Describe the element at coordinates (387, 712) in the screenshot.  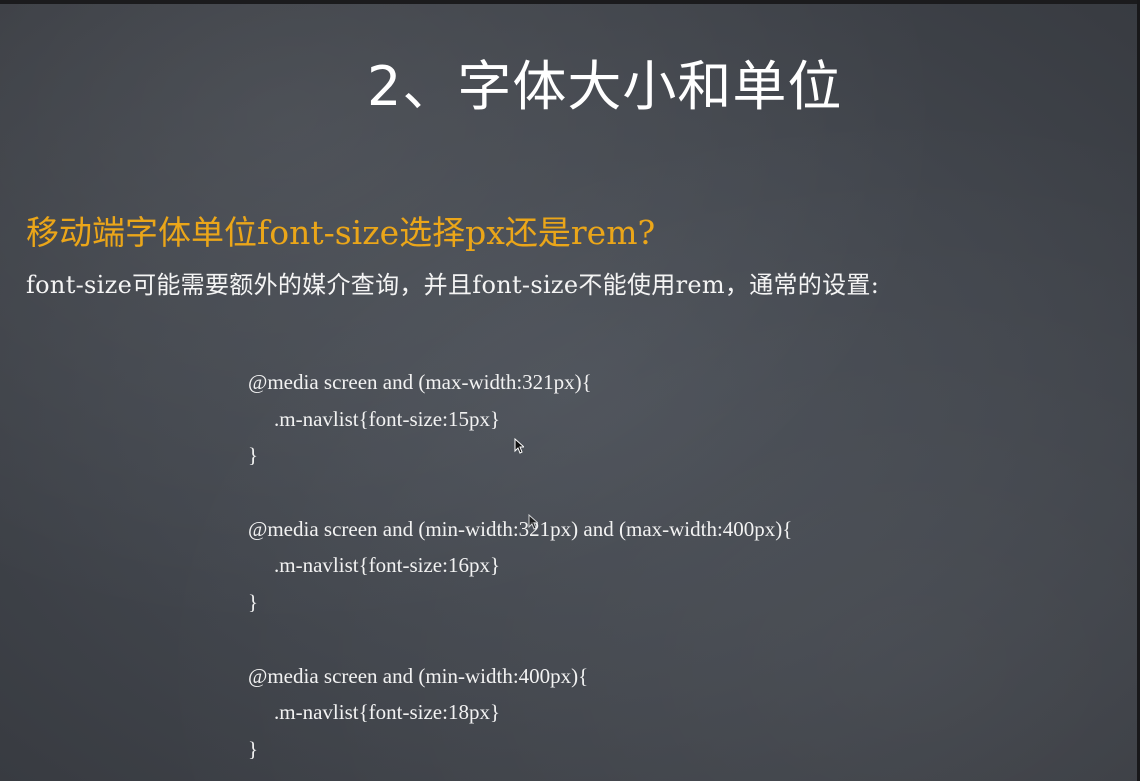
I see `code-line: .m-navlist{font-size:18px}` at that location.